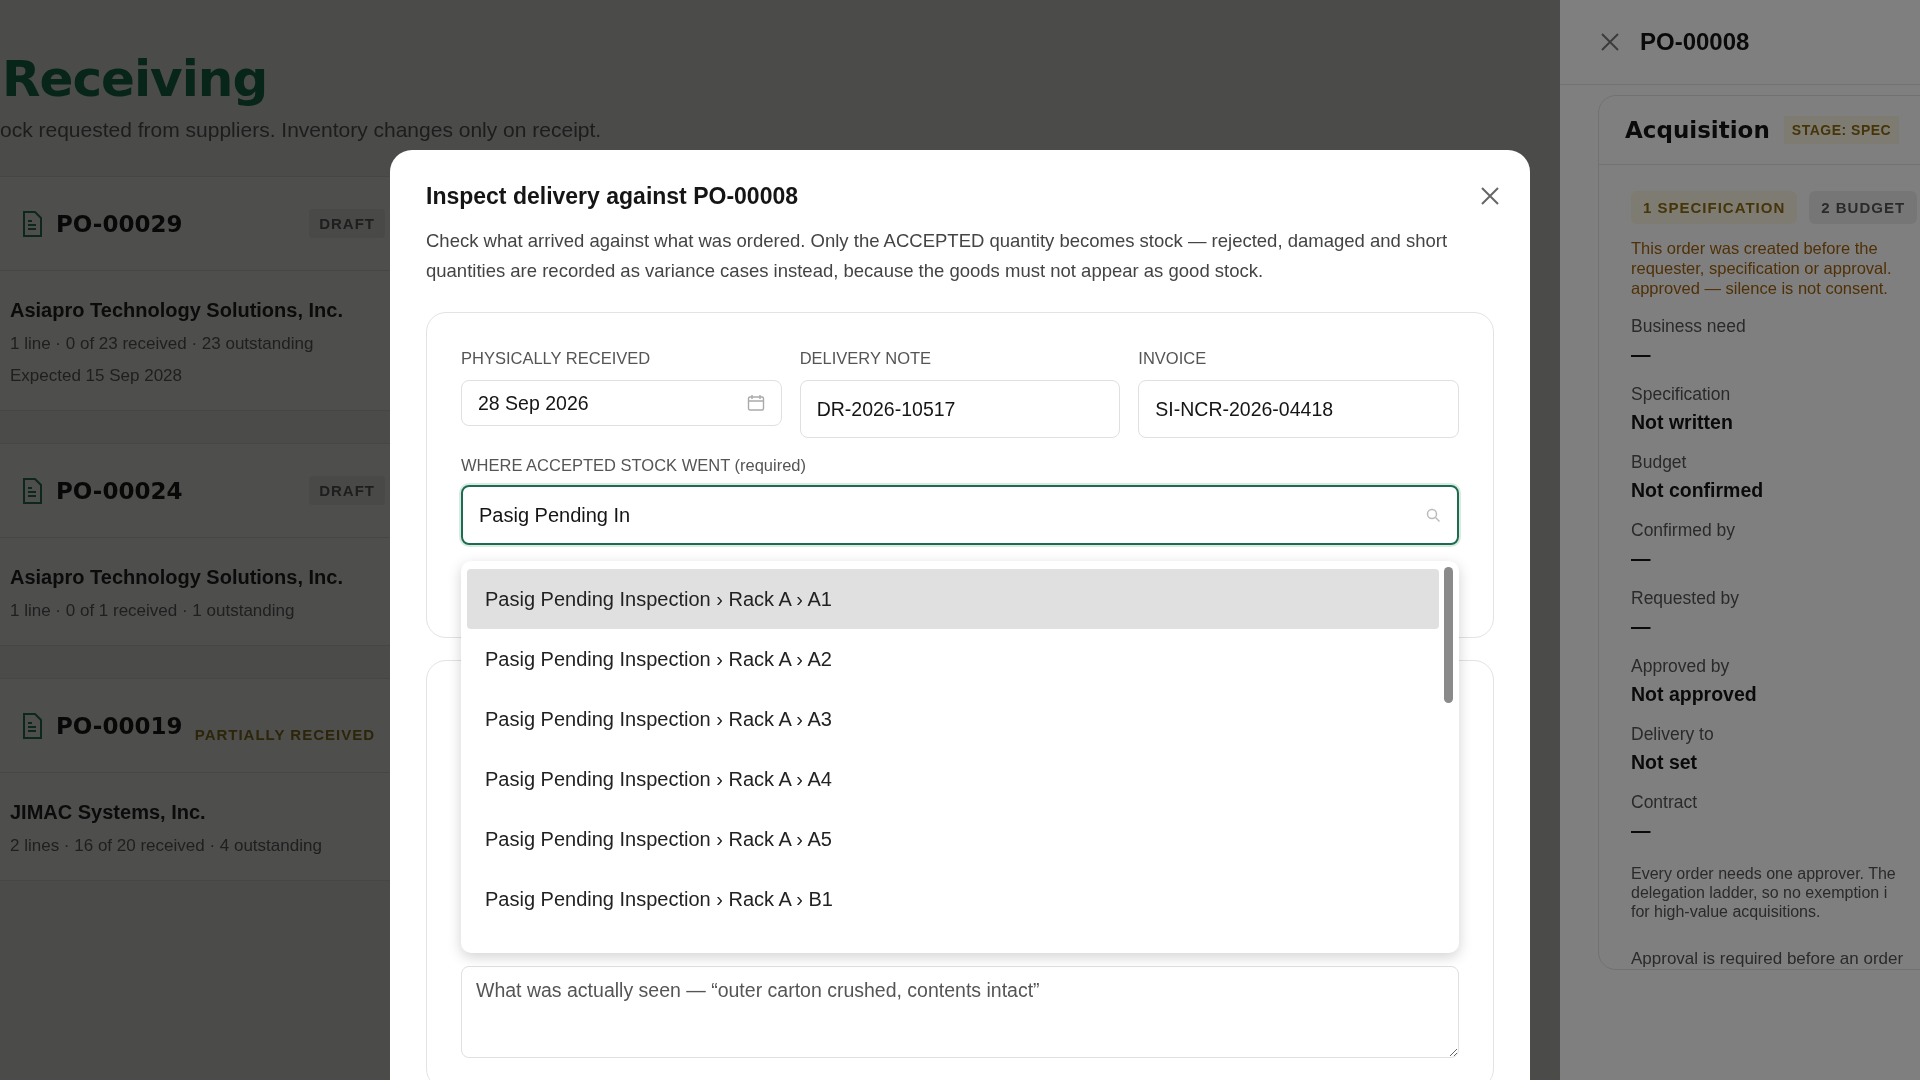  What do you see at coordinates (120, 490) in the screenshot?
I see `order-number: PO-00024` at bounding box center [120, 490].